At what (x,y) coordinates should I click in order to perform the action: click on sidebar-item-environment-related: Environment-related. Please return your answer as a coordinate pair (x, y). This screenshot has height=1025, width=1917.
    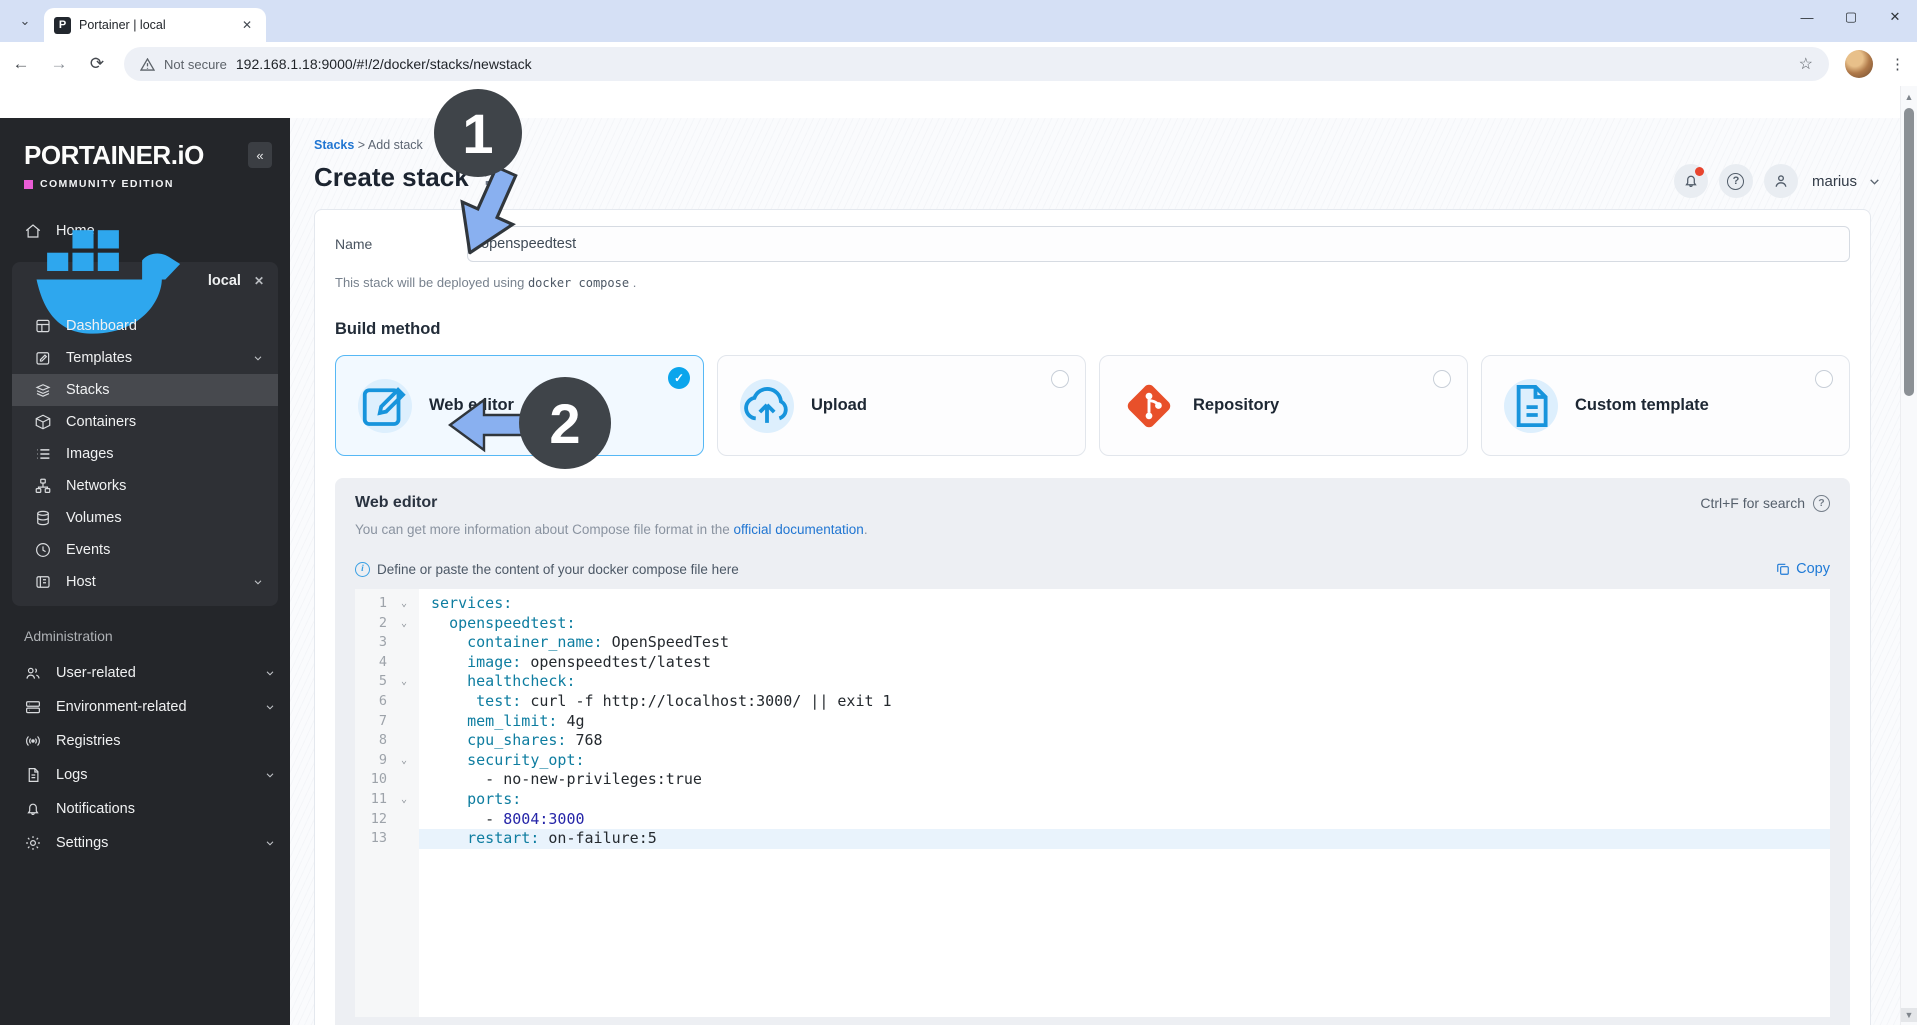
    Looking at the image, I should click on (145, 707).